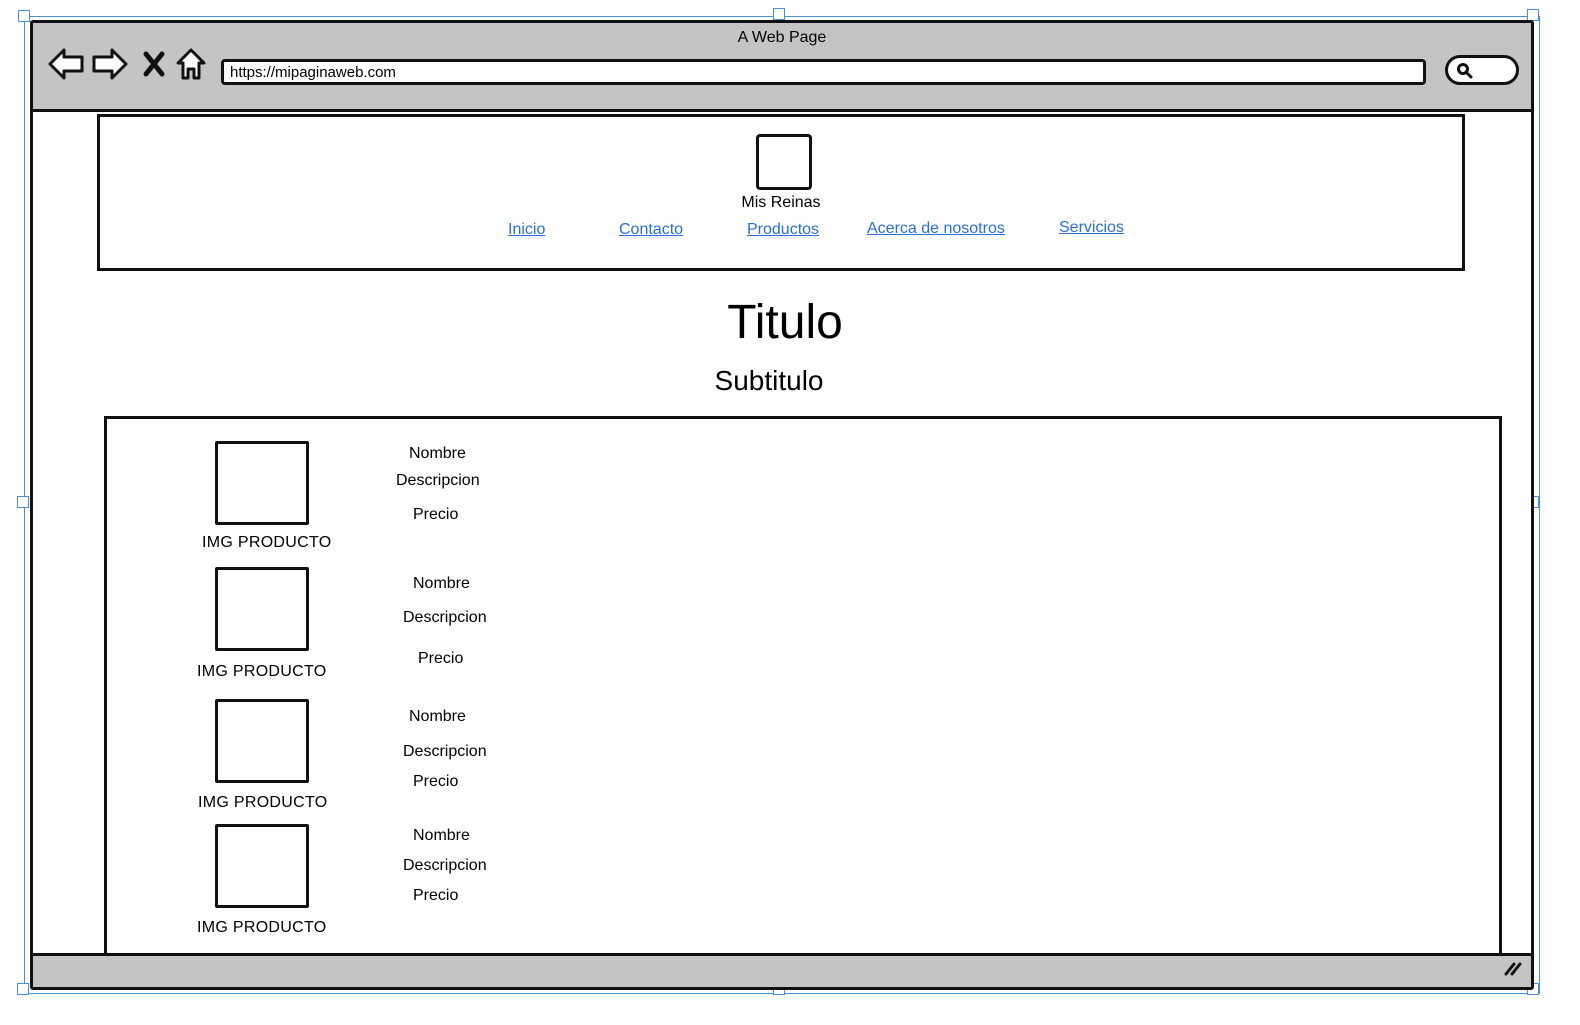  Describe the element at coordinates (1482, 70) in the screenshot. I see `search-box` at that location.